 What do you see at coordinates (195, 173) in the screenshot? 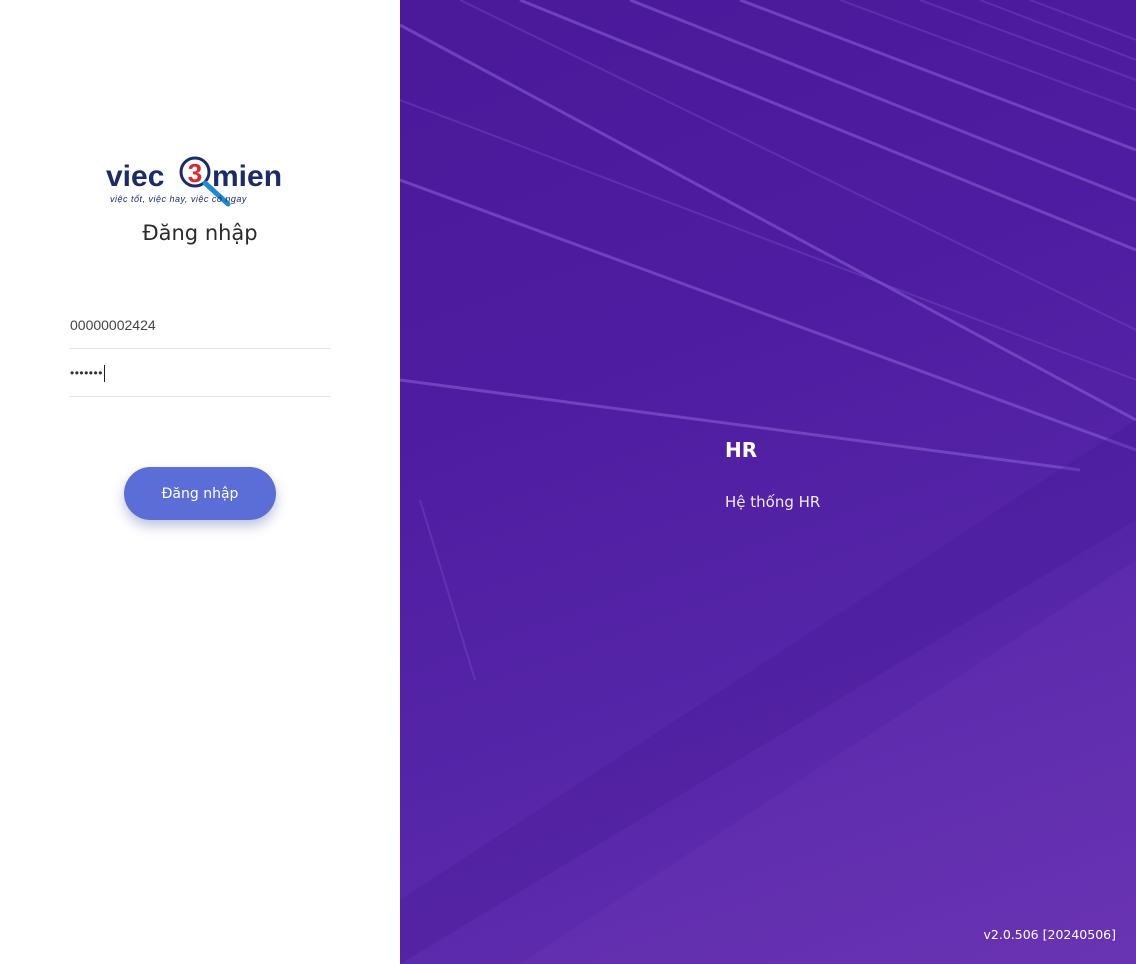
I see `logo-number: 3` at bounding box center [195, 173].